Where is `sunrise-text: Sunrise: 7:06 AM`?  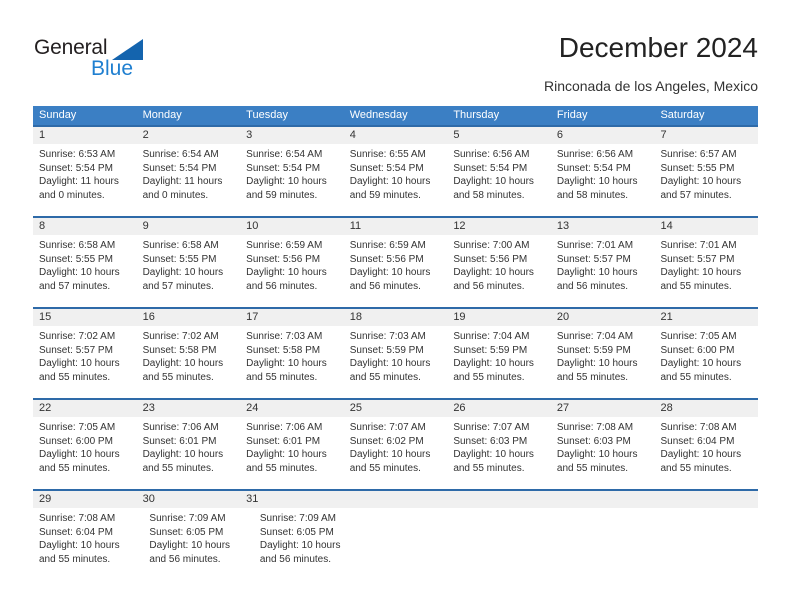
sunrise-text: Sunrise: 7:06 AM is located at coordinates (180, 427).